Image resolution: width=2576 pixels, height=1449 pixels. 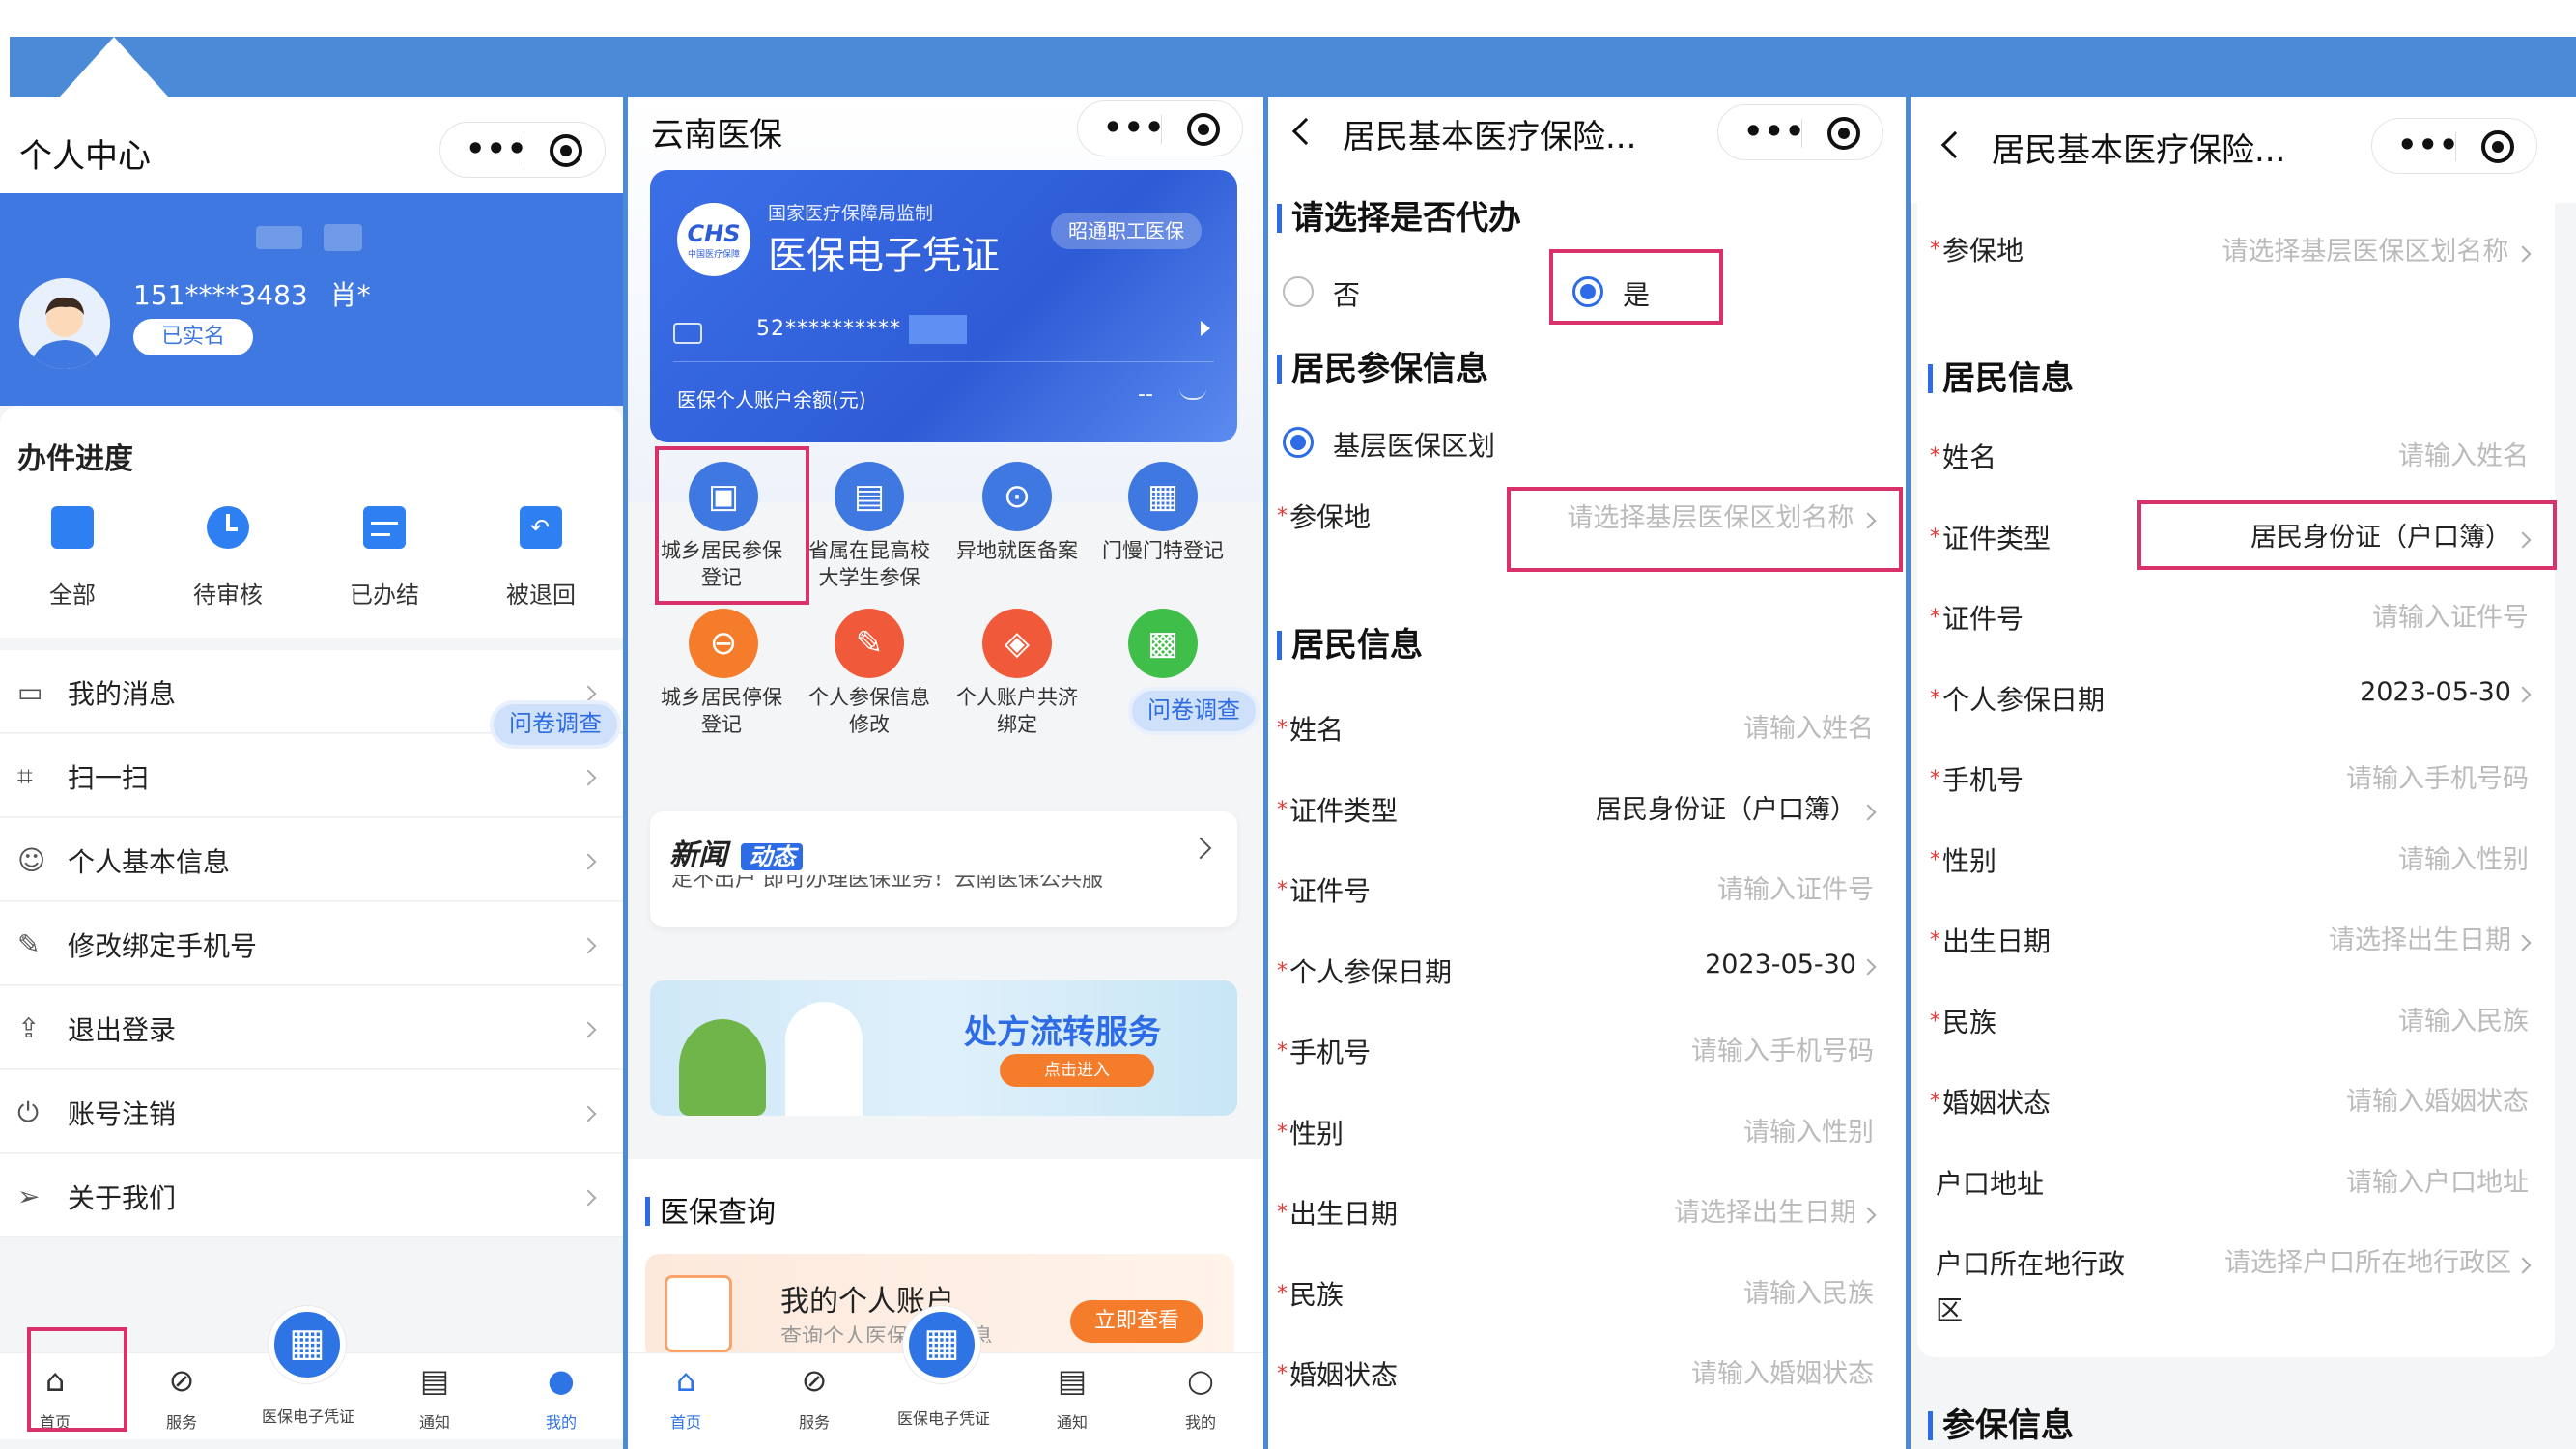 What do you see at coordinates (64, 323) in the screenshot?
I see `avatar` at bounding box center [64, 323].